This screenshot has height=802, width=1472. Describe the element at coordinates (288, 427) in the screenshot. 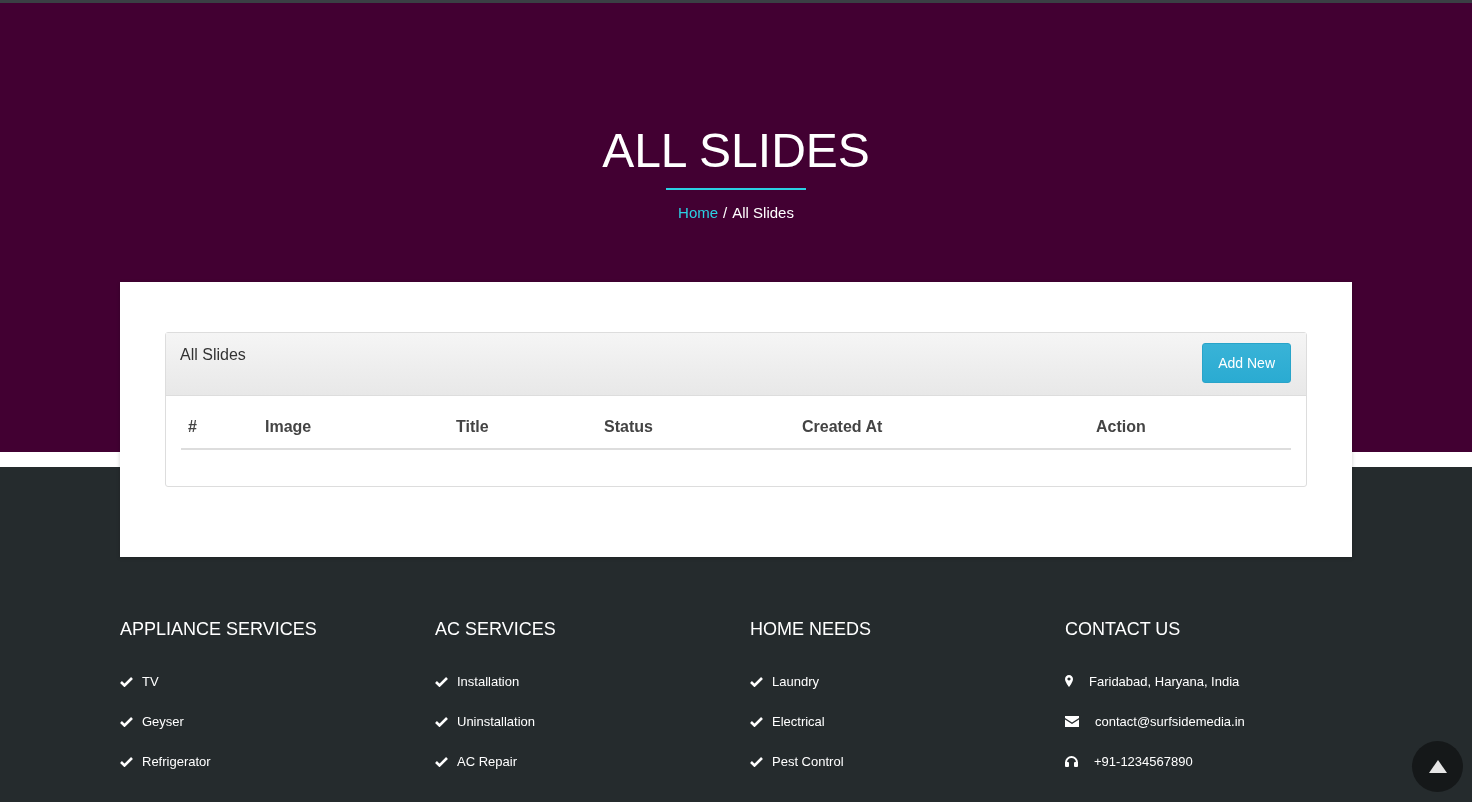

I see `column-header: Image` at that location.